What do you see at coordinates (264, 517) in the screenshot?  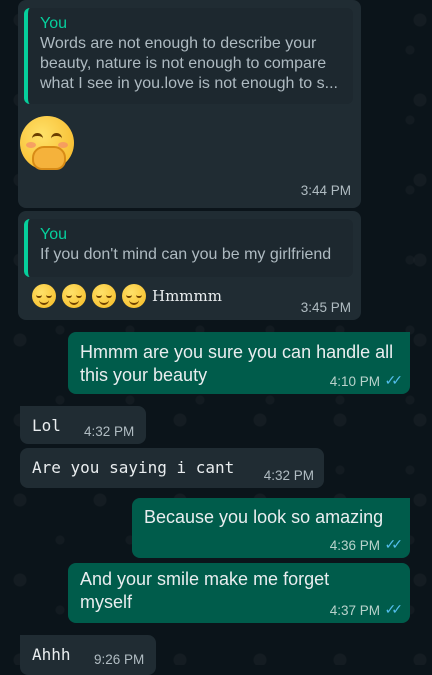 I see `message-text: Because you look so amazing` at bounding box center [264, 517].